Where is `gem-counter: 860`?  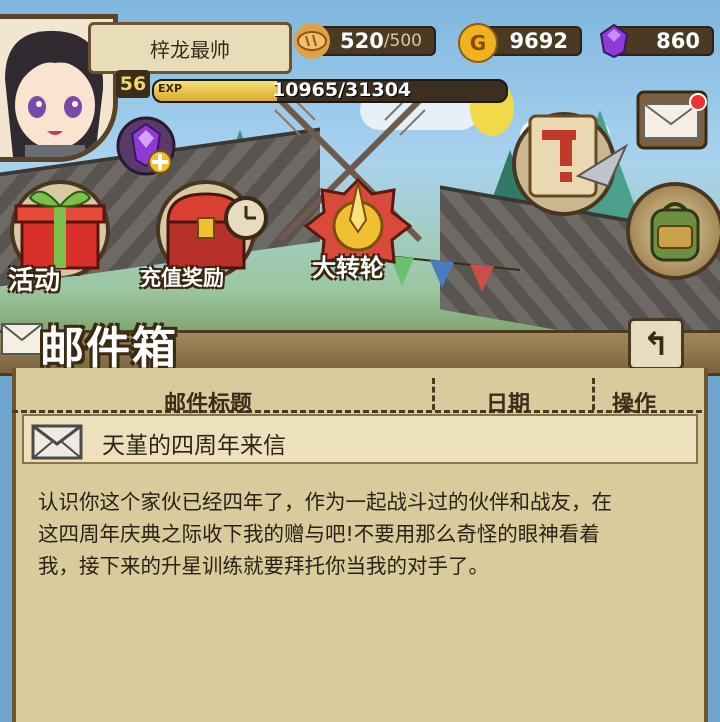
gem-counter: 860 is located at coordinates (657, 41).